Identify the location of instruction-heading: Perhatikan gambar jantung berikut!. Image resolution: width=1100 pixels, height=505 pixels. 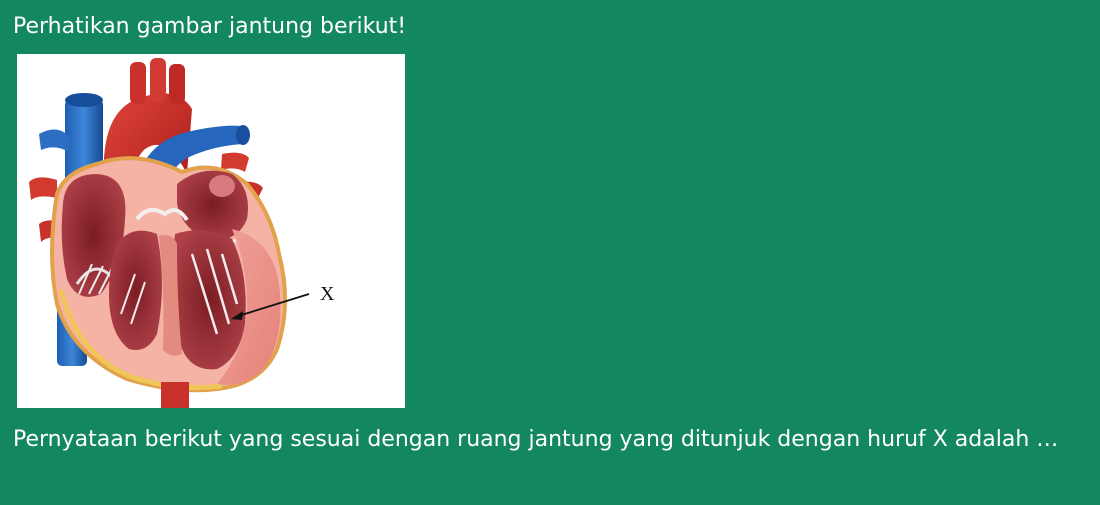
(210, 26).